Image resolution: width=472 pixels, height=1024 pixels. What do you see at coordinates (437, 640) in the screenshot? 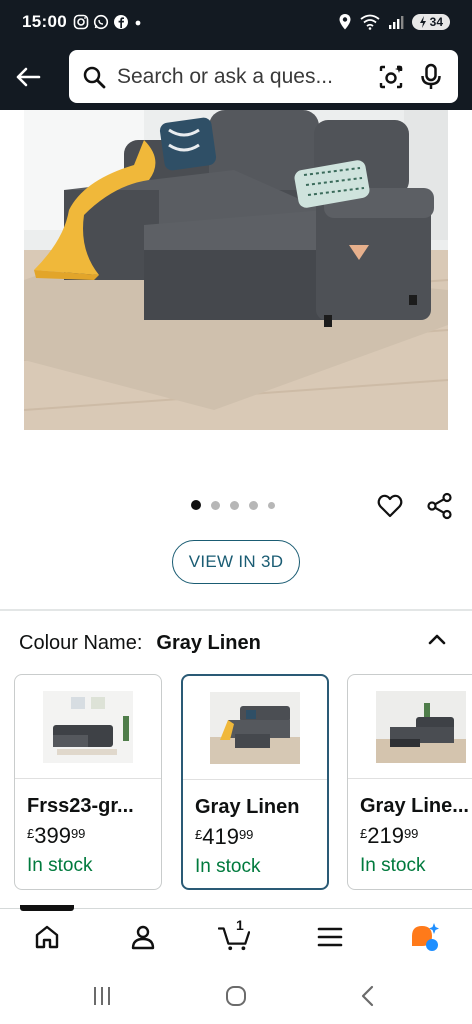
I see `chevron-up-icon` at bounding box center [437, 640].